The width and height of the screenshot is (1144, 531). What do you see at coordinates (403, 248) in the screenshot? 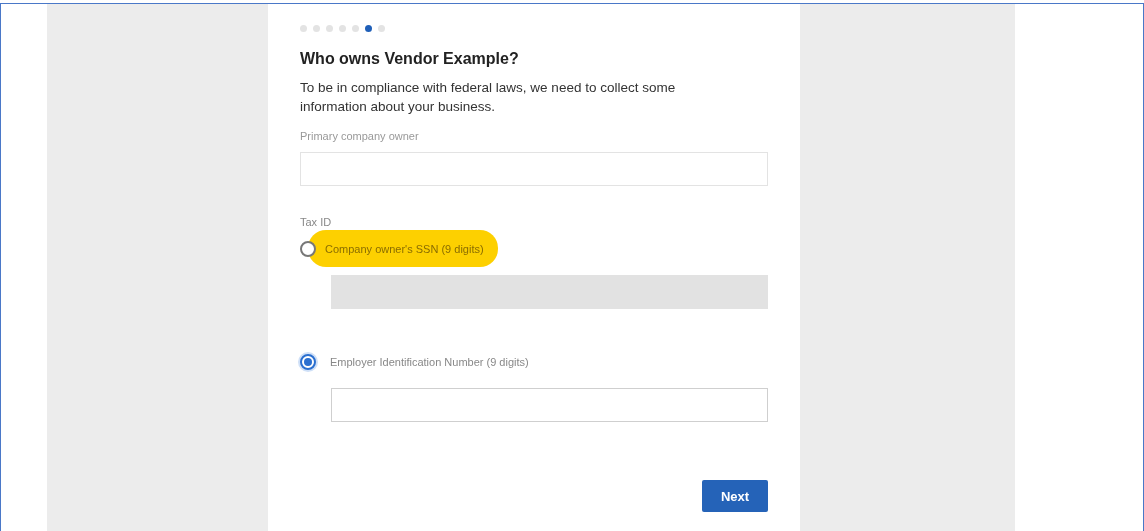
I see `option-label: Company owner's SSN (9 digits)` at bounding box center [403, 248].